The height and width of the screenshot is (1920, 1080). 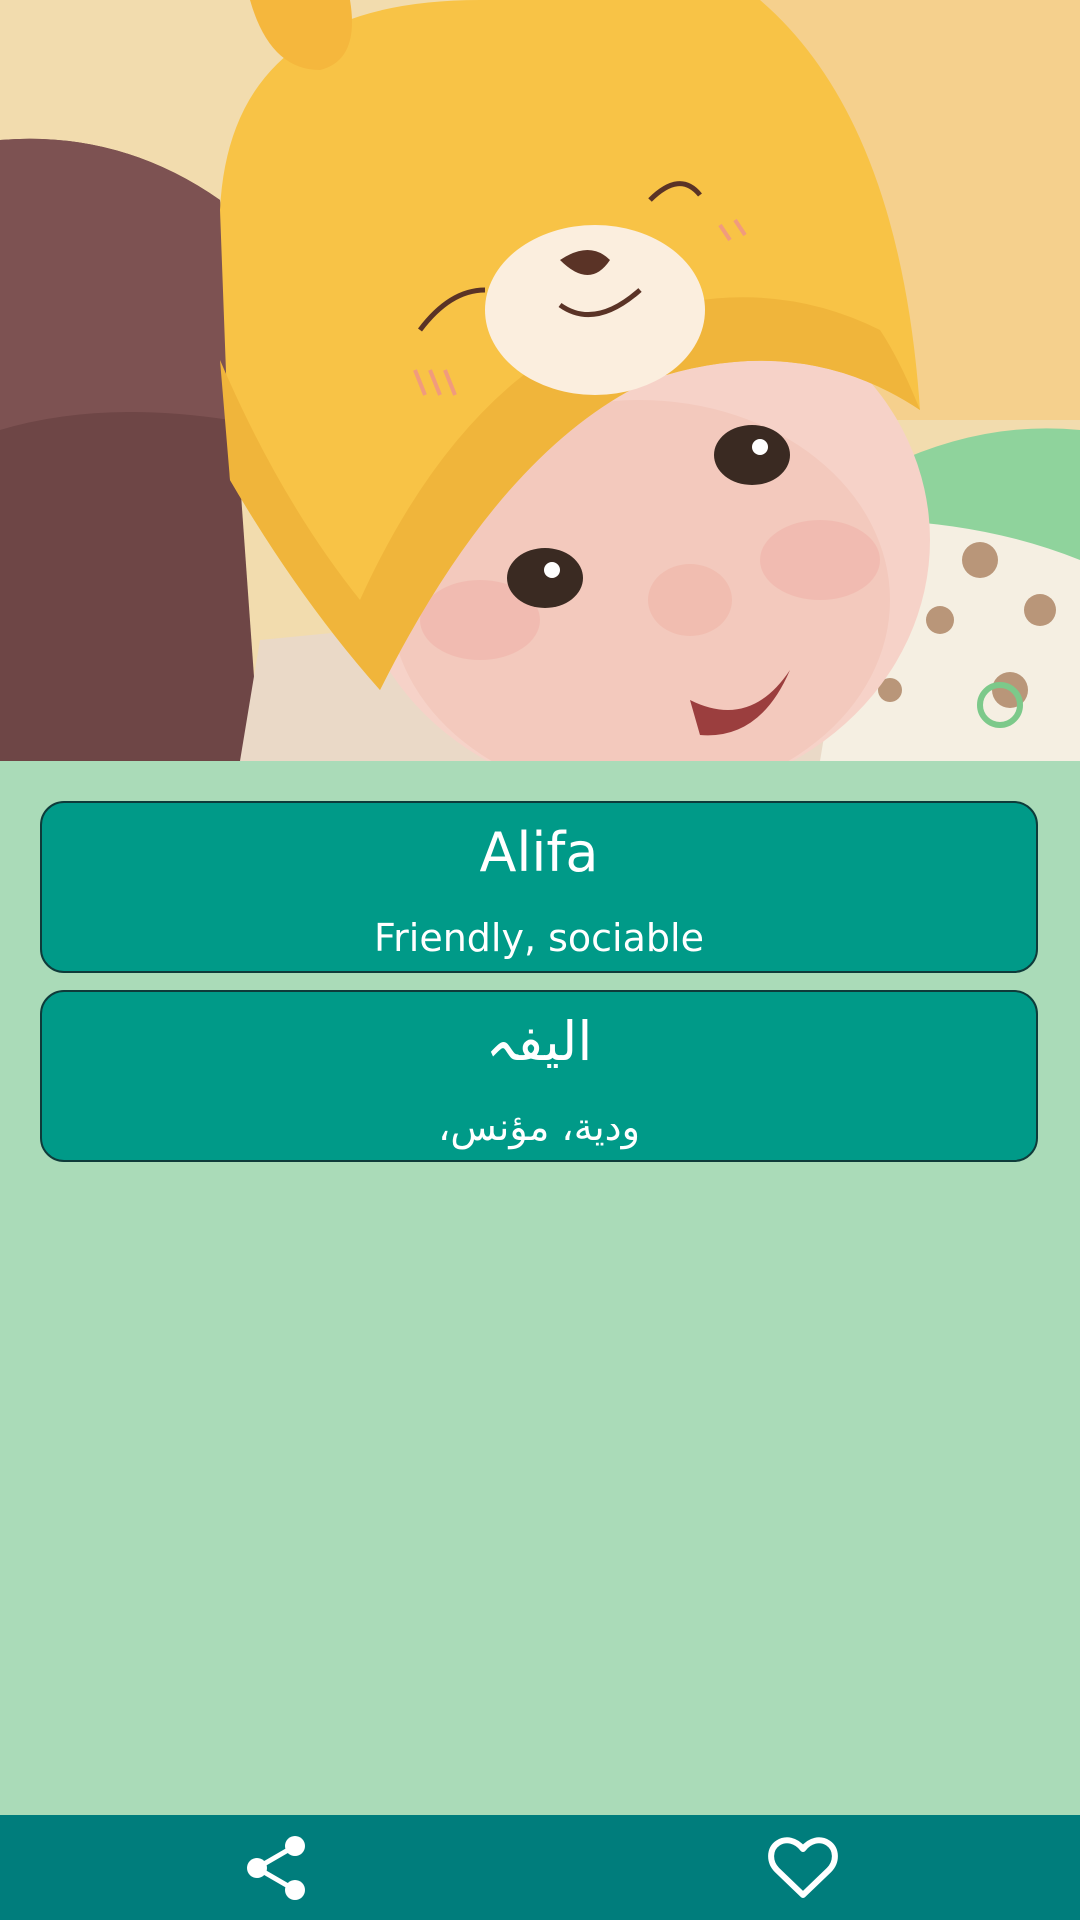 I want to click on share-button, so click(x=277, y=1867).